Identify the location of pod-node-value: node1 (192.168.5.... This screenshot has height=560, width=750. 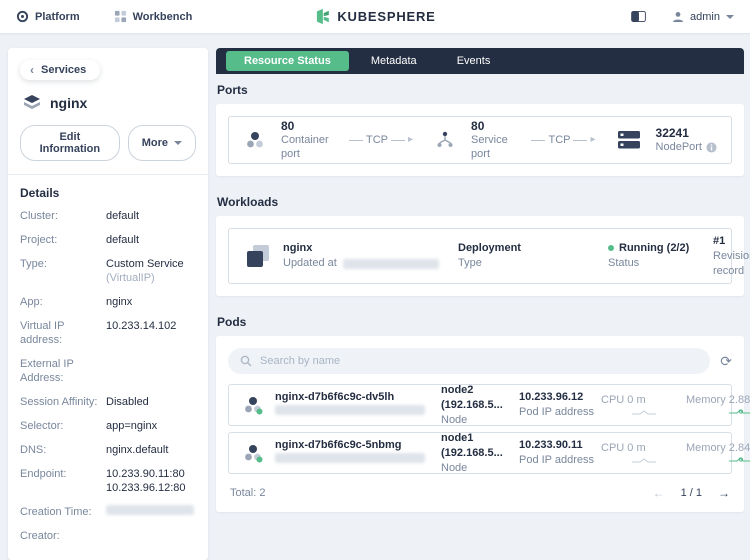
(472, 445).